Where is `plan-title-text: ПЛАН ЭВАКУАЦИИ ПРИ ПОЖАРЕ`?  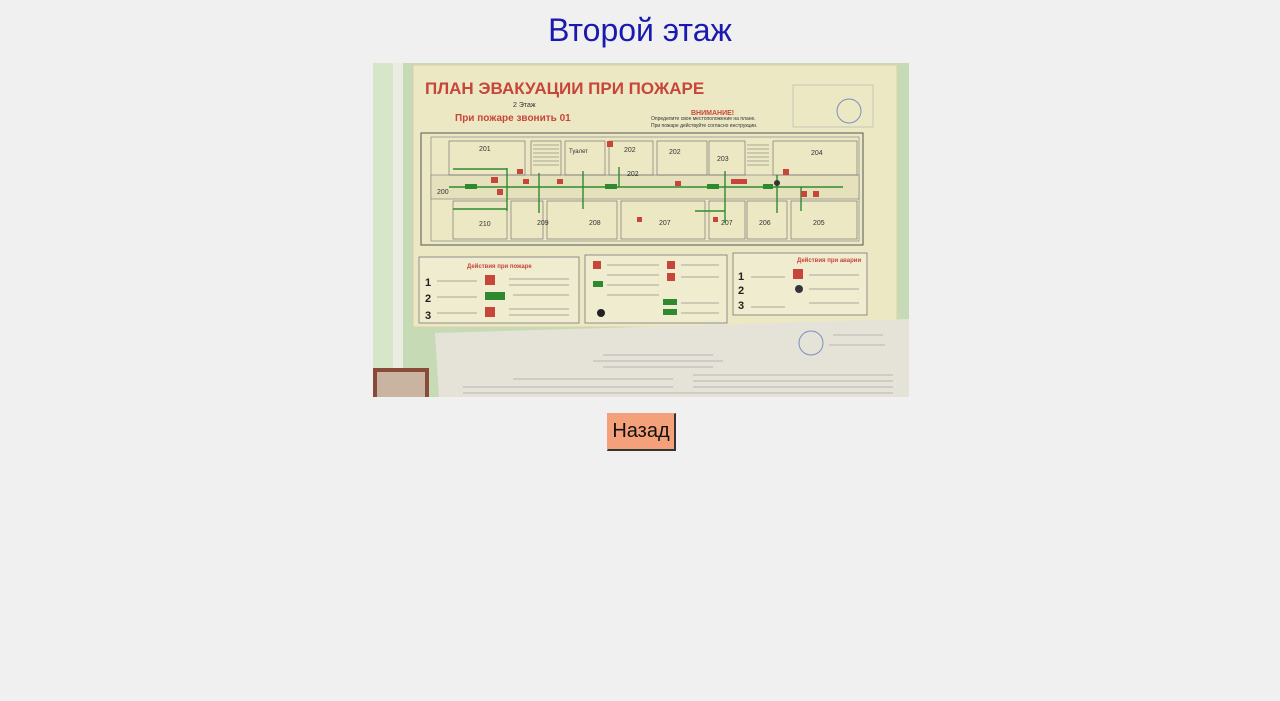
plan-title-text: ПЛАН ЭВАКУАЦИИ ПРИ ПОЖАРЕ is located at coordinates (564, 88).